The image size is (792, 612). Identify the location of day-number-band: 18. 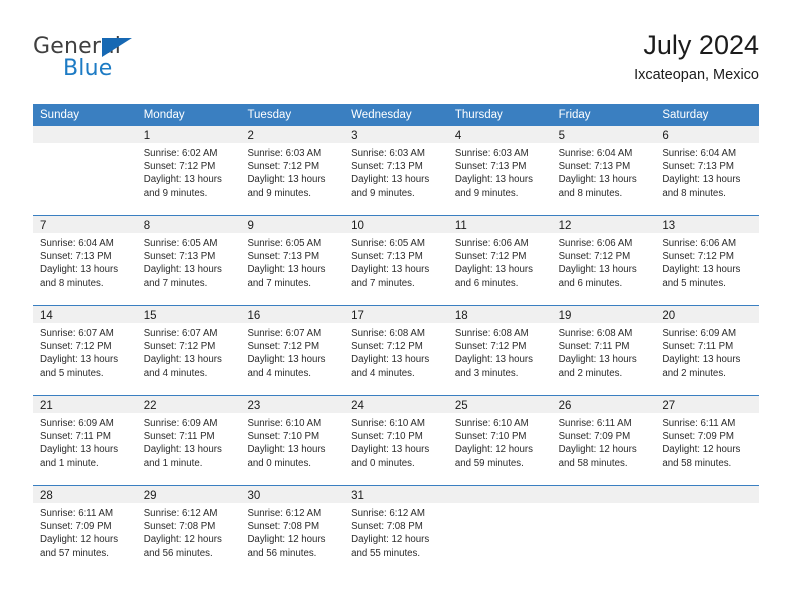
(499, 314).